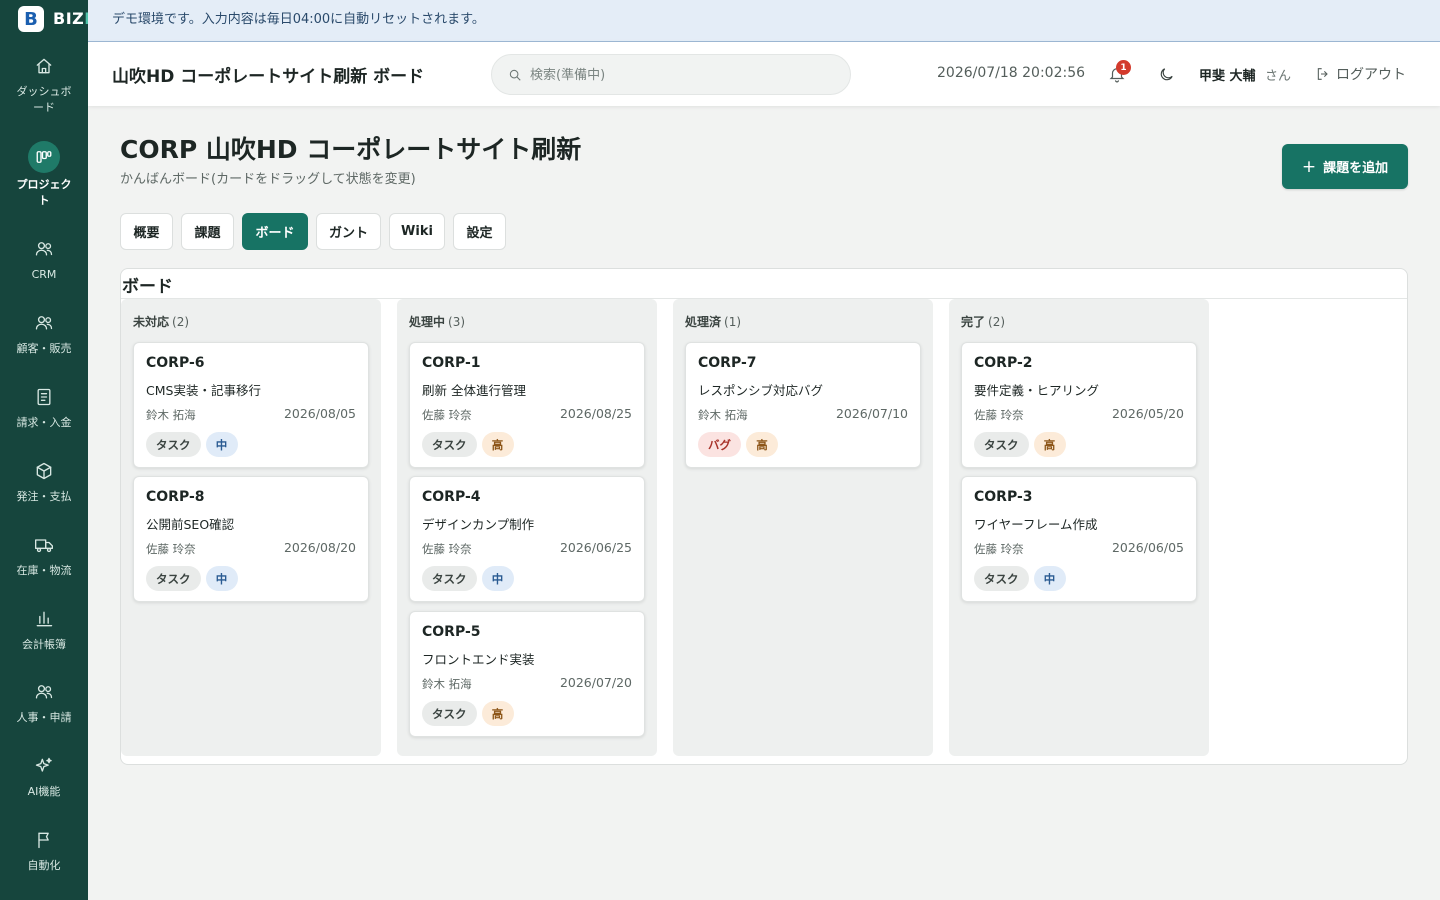  I want to click on card-title: デザインカンプ制作, so click(478, 524).